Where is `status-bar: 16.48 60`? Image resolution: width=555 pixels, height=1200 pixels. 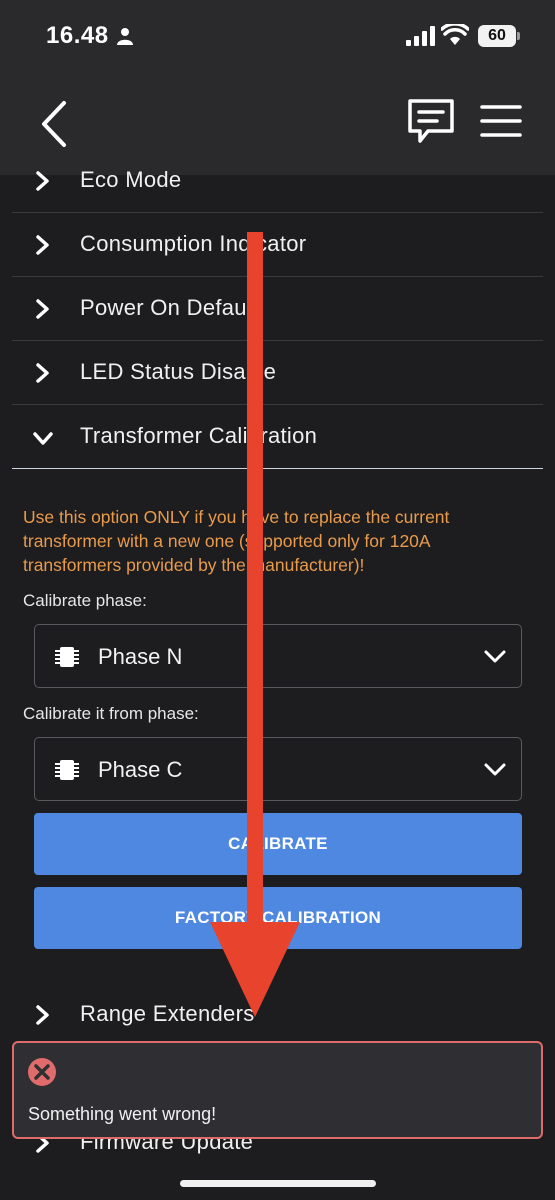
status-bar: 16.48 60 is located at coordinates (277, 37).